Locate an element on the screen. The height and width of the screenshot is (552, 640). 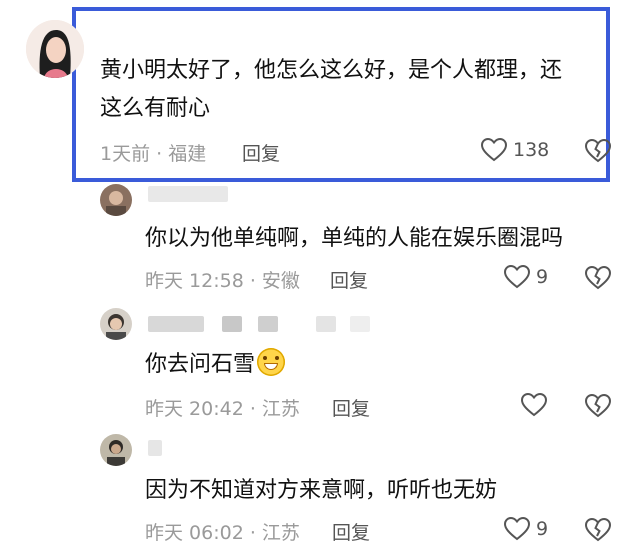
comment-meta: 1天前 · 福建 is located at coordinates (153, 154).